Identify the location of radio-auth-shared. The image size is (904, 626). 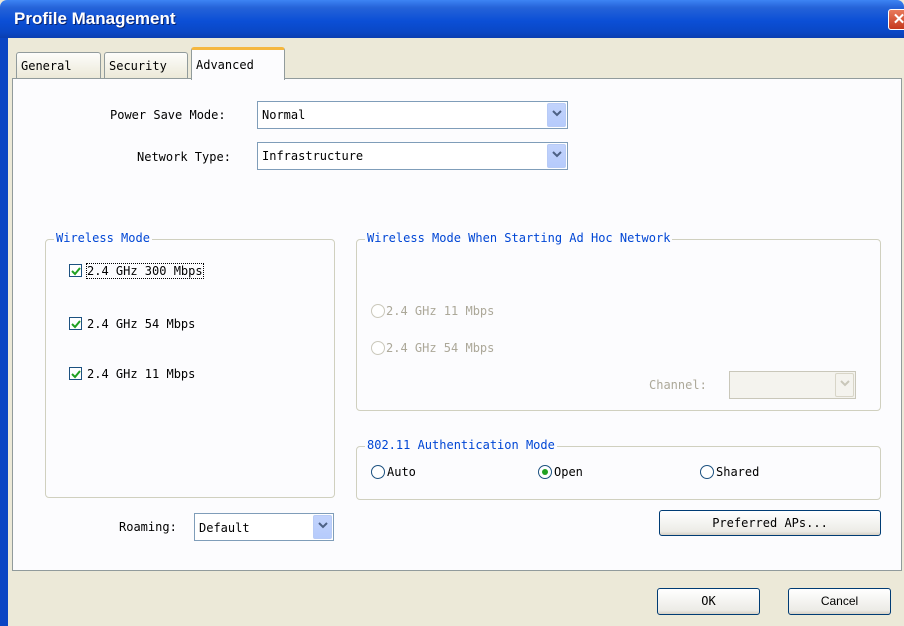
(707, 472).